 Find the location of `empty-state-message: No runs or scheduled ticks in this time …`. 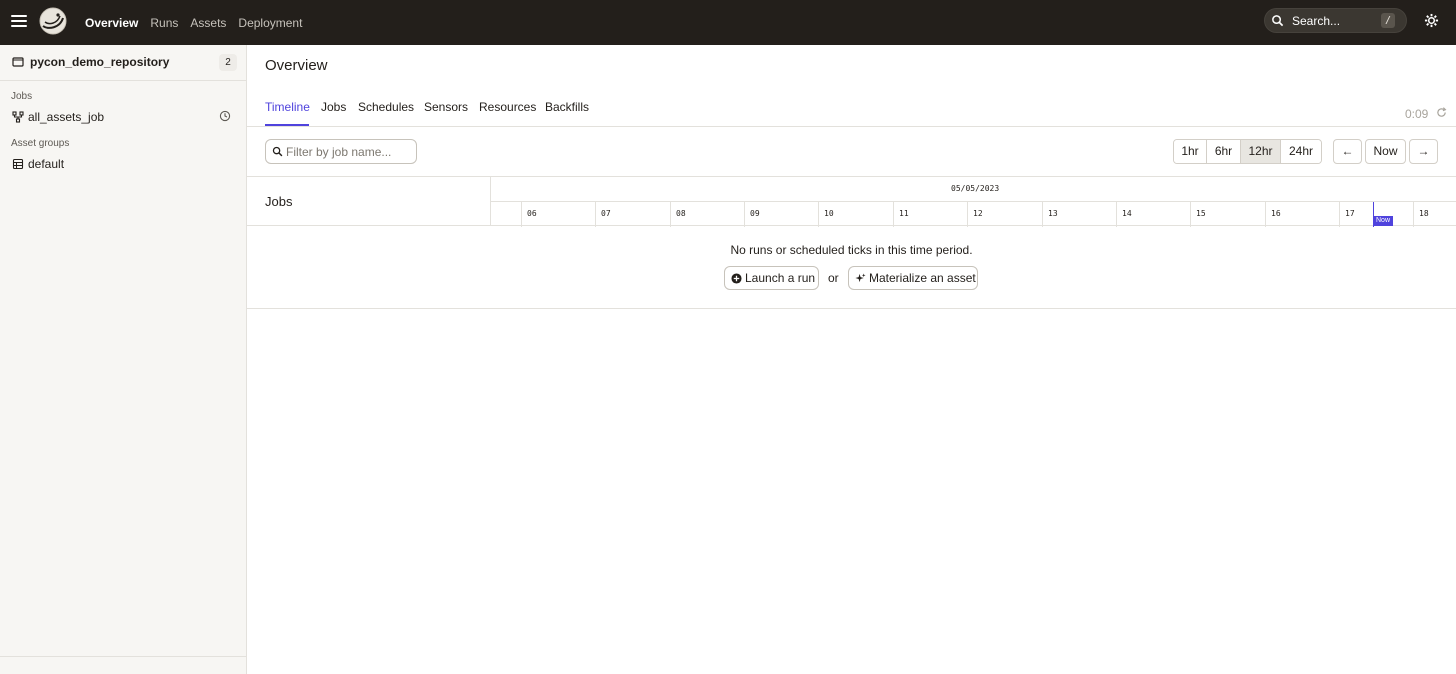

empty-state-message: No runs or scheduled ticks in this time … is located at coordinates (851, 250).